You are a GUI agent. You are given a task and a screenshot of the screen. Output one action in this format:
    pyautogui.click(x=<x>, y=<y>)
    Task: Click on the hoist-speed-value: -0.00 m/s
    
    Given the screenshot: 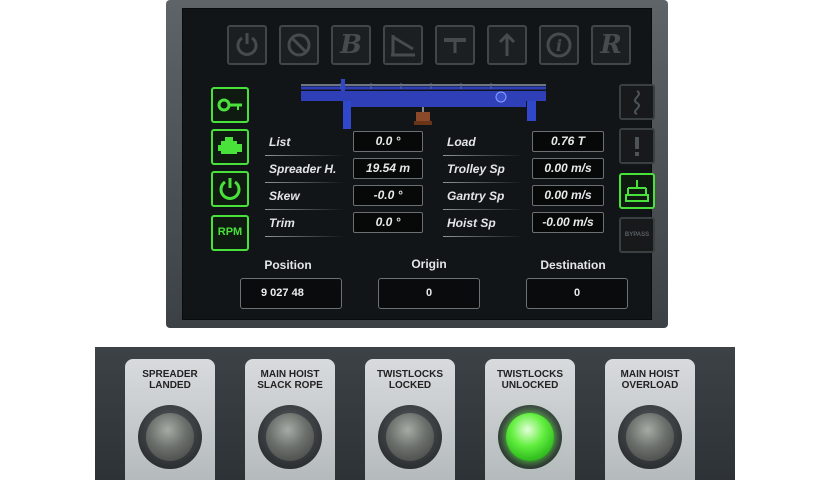 What is the action you would take?
    pyautogui.click(x=568, y=222)
    